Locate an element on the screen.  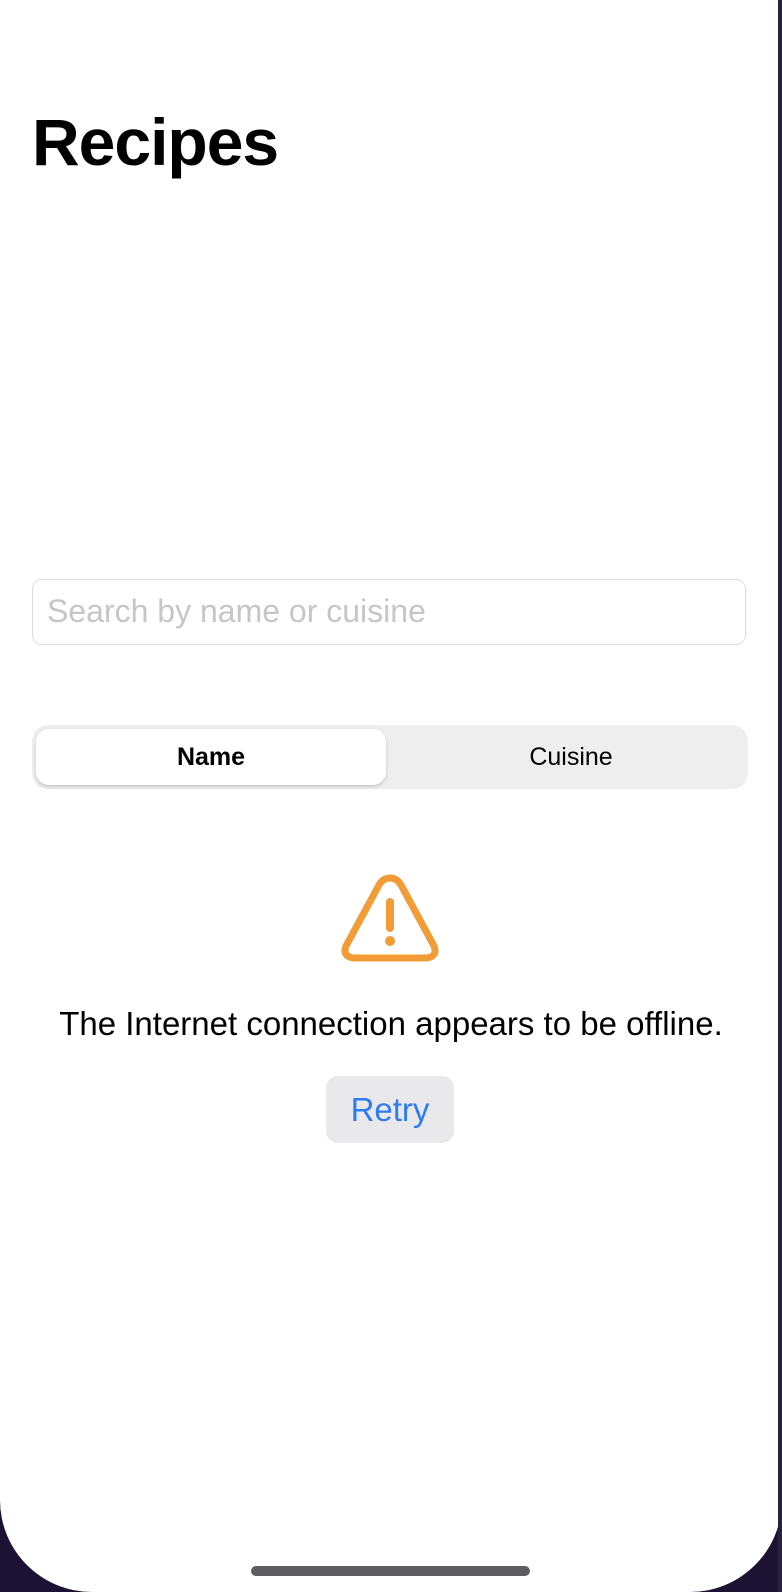
sort-segmented-control: Name Cuisine is located at coordinates (390, 757).